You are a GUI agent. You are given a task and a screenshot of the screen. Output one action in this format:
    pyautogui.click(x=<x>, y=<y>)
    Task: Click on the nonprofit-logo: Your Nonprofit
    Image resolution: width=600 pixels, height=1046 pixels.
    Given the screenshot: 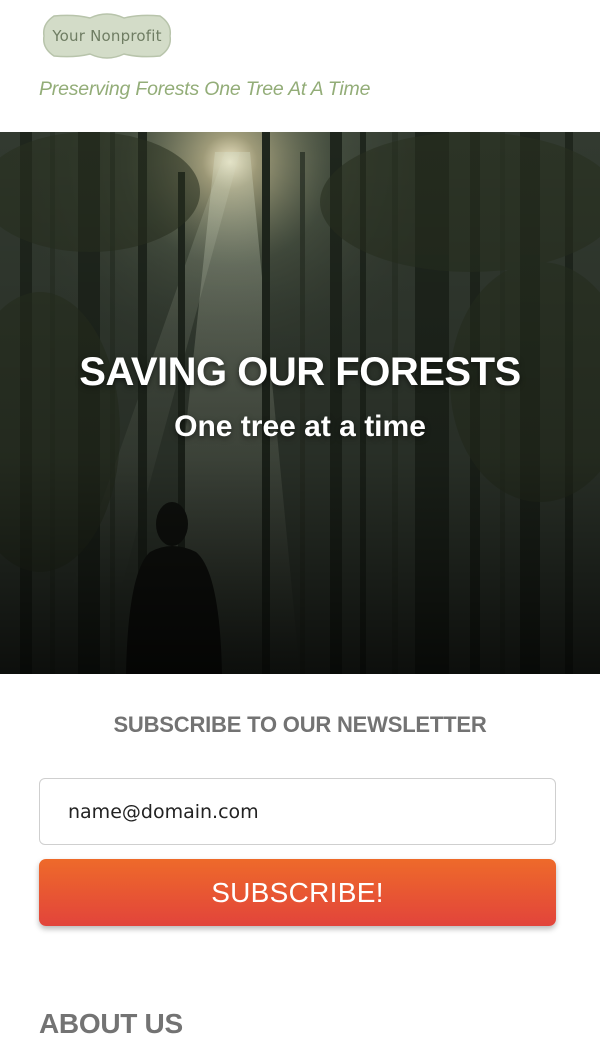 What is the action you would take?
    pyautogui.click(x=107, y=36)
    